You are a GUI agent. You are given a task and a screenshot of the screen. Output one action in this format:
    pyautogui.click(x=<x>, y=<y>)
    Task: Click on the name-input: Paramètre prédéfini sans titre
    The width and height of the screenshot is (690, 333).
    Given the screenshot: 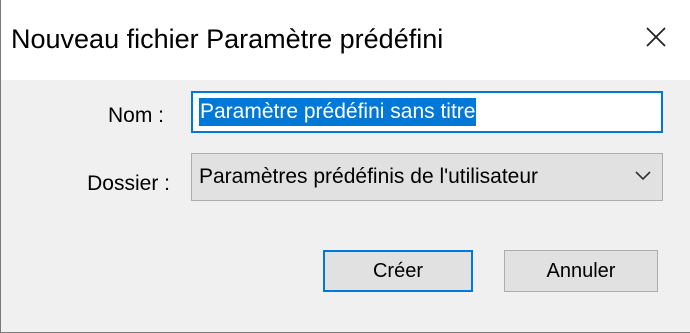 What is the action you would take?
    pyautogui.click(x=427, y=112)
    